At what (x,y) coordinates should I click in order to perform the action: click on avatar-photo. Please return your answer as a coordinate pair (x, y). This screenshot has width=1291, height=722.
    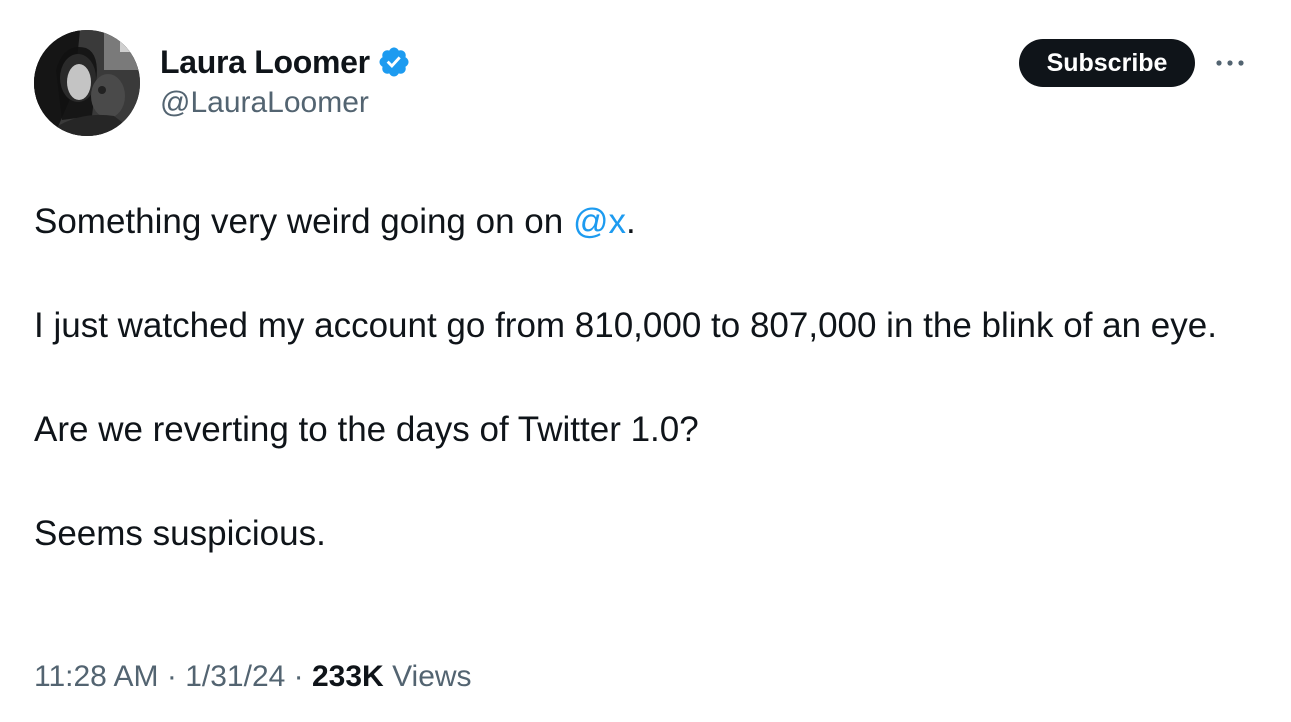
    Looking at the image, I should click on (87, 83).